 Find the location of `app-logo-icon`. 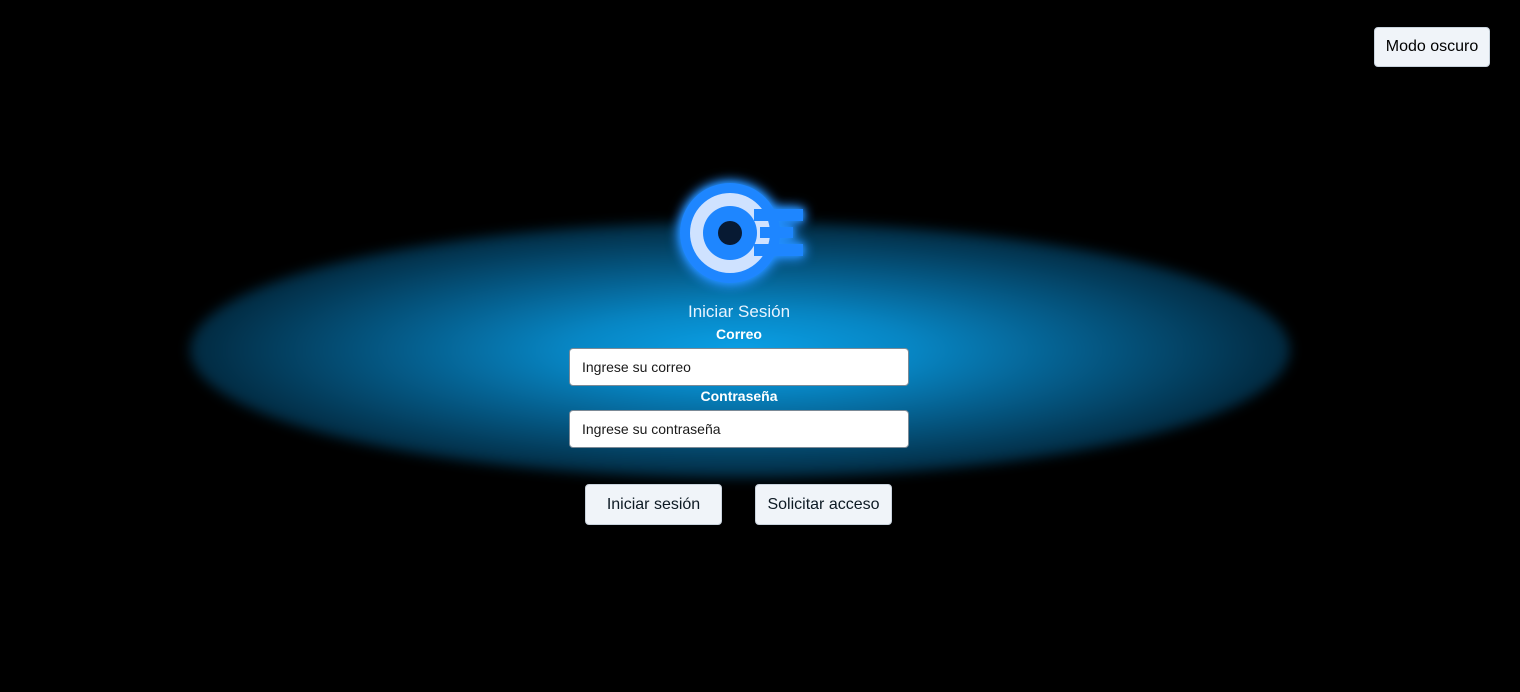

app-logo-icon is located at coordinates (740, 234).